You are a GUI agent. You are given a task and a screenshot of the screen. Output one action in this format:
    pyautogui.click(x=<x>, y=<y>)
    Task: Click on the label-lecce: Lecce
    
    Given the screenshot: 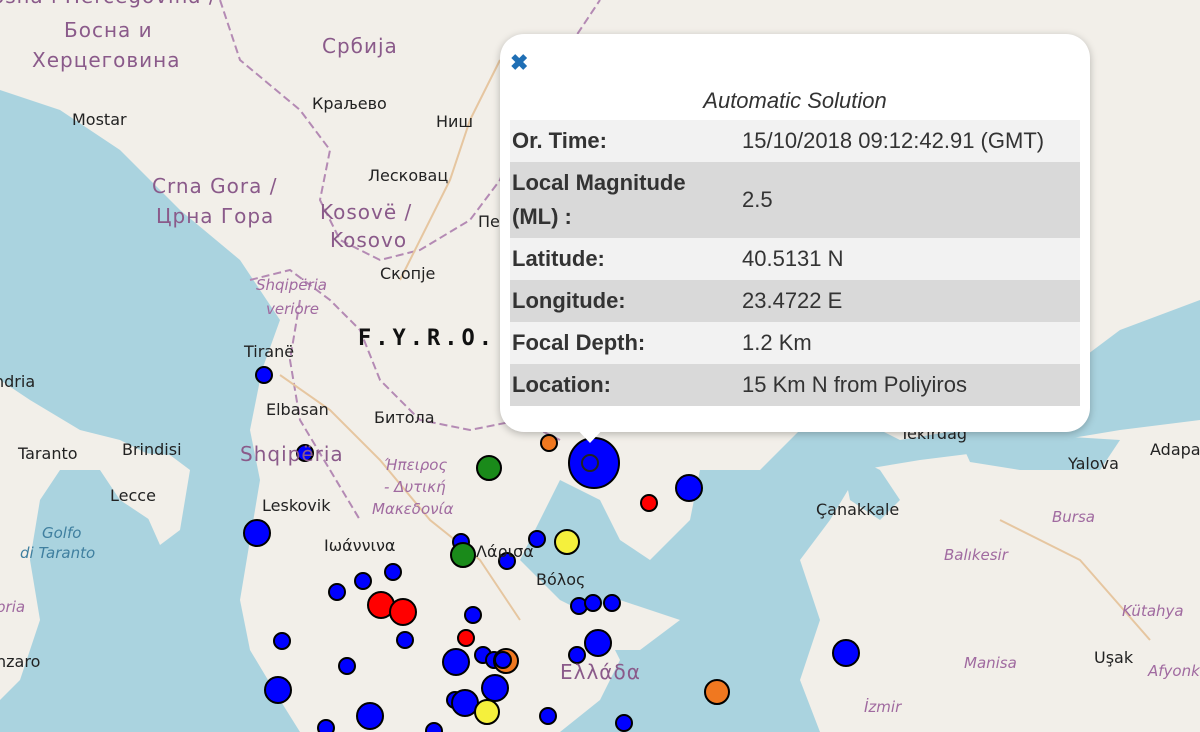 What is the action you would take?
    pyautogui.click(x=133, y=495)
    